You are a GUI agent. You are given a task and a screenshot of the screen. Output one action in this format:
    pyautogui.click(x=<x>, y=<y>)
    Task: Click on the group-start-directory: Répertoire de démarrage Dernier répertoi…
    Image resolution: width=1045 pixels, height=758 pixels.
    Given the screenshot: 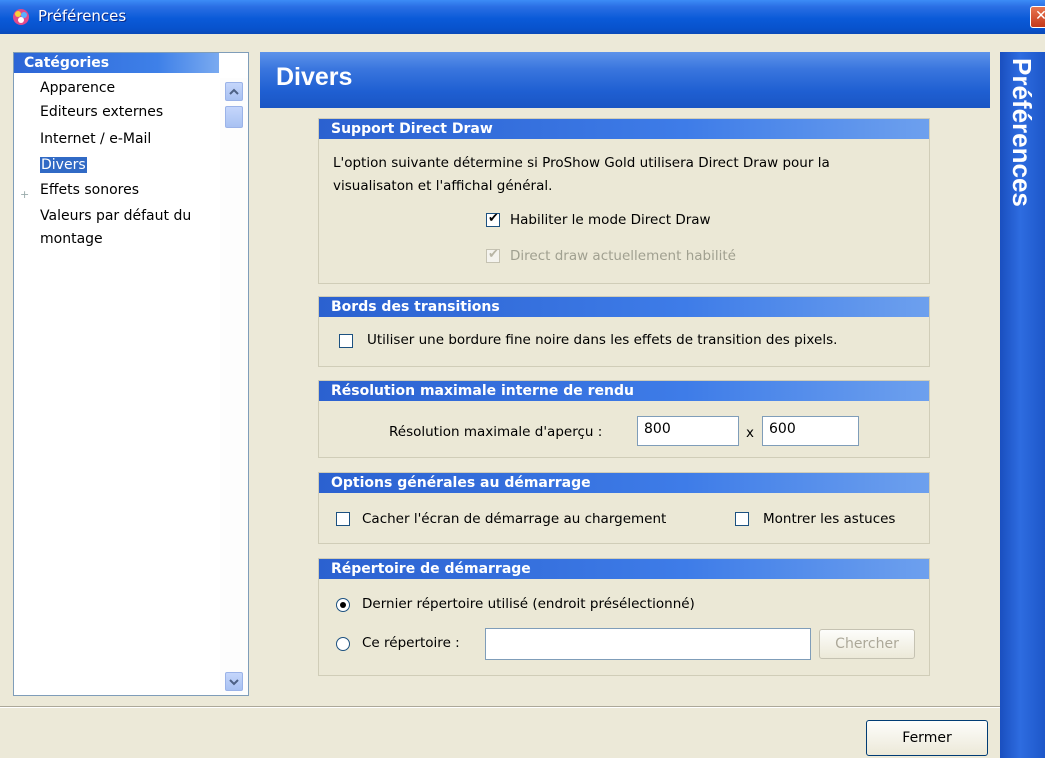 What is the action you would take?
    pyautogui.click(x=624, y=617)
    